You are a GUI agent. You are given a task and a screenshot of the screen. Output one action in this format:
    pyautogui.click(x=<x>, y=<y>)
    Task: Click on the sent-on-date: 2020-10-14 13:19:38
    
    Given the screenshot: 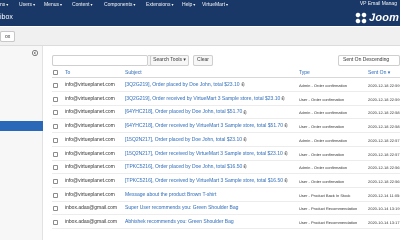 What is the action you would take?
    pyautogui.click(x=384, y=209)
    